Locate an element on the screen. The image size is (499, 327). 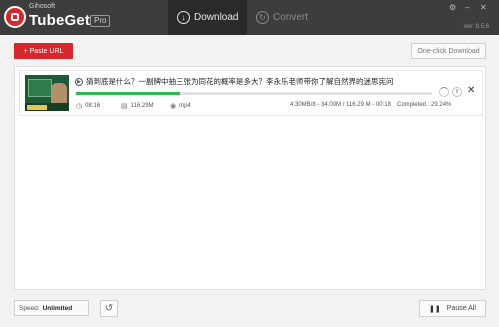
film-icon: ◉ is located at coordinates (173, 106).